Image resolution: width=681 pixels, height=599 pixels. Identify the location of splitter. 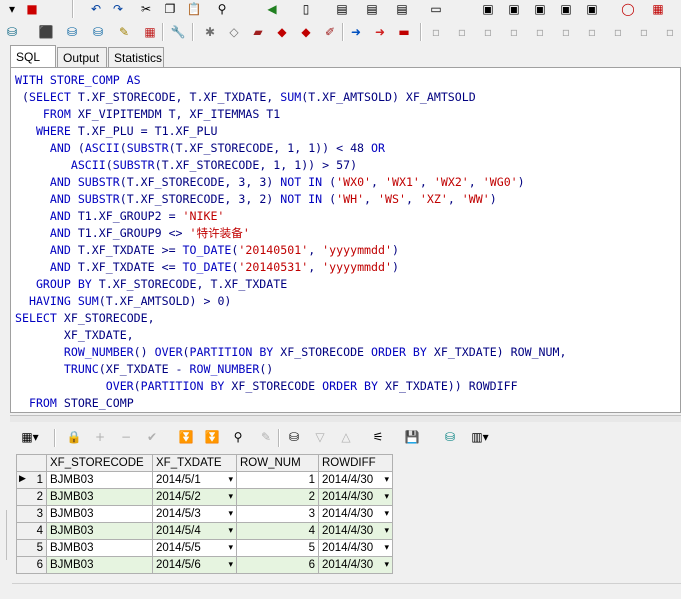
(345, 418).